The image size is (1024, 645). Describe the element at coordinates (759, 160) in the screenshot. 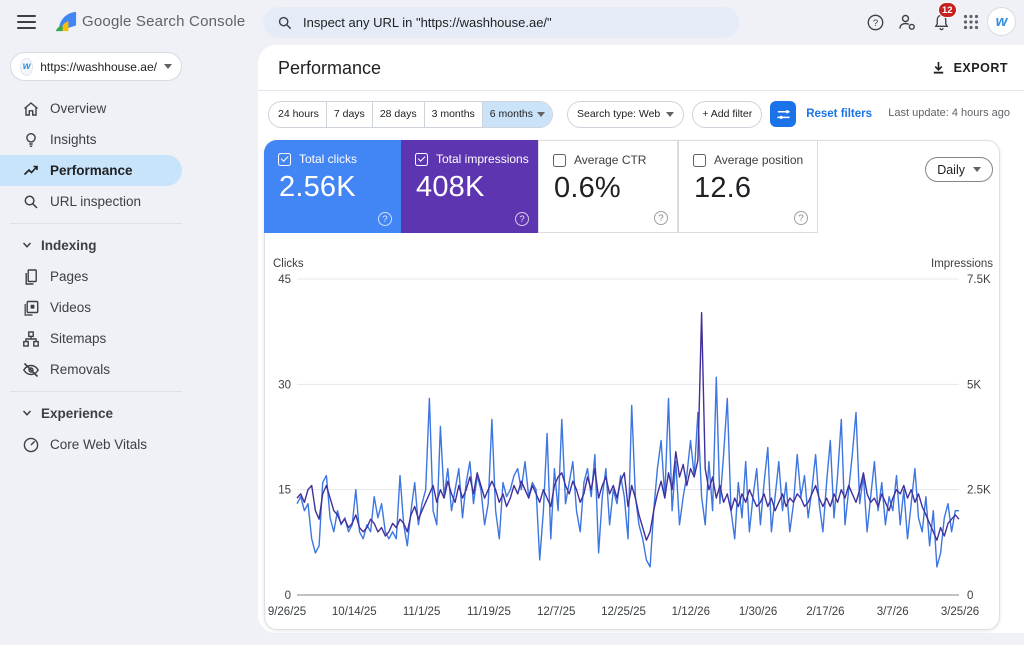

I see `metric-label: Average position` at that location.